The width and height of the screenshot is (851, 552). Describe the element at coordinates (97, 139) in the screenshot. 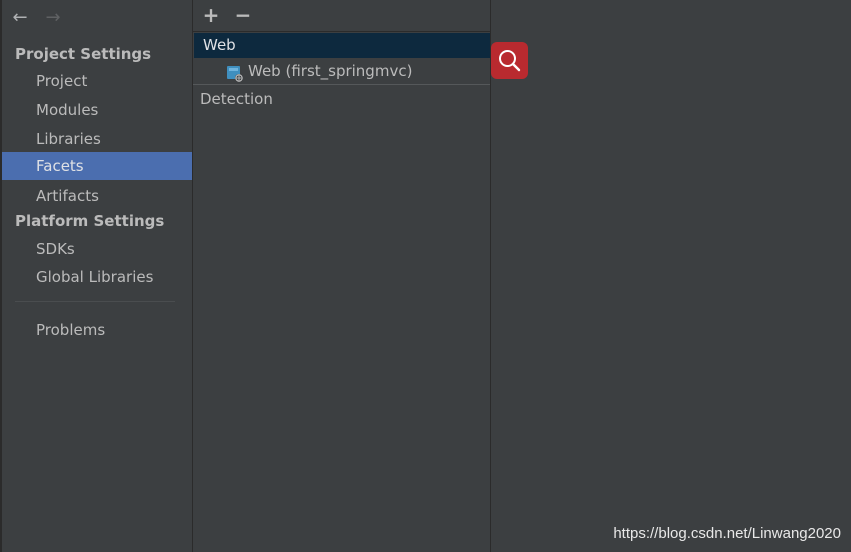

I see `sidebar-item-libraries: Libraries` at that location.